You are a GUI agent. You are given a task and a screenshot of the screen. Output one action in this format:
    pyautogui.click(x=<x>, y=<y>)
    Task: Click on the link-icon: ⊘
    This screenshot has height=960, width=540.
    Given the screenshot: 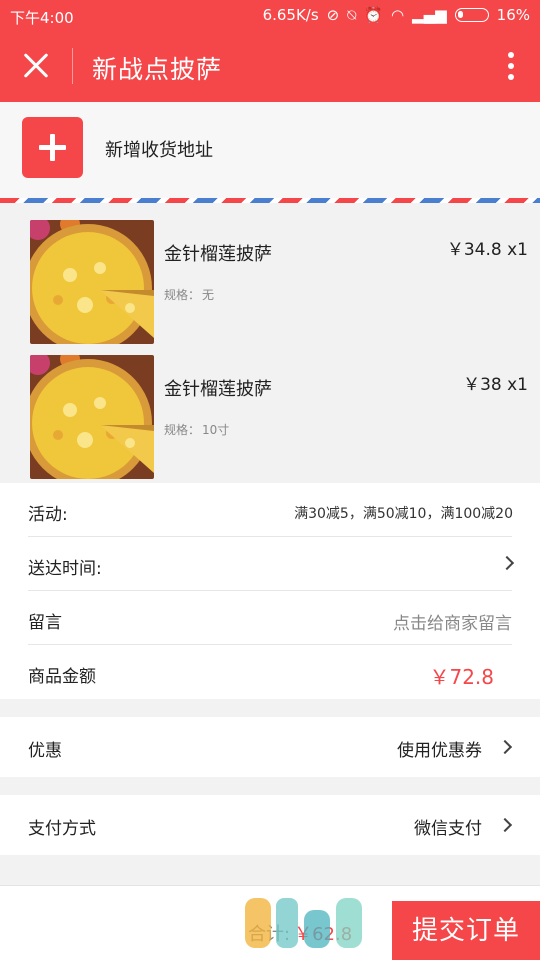 What is the action you would take?
    pyautogui.click(x=333, y=15)
    